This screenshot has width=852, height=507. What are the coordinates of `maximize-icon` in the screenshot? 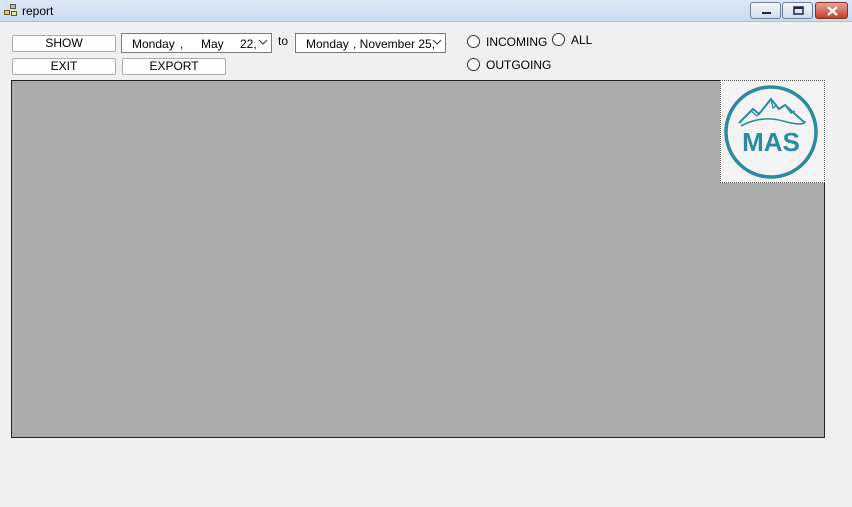 It's located at (798, 10).